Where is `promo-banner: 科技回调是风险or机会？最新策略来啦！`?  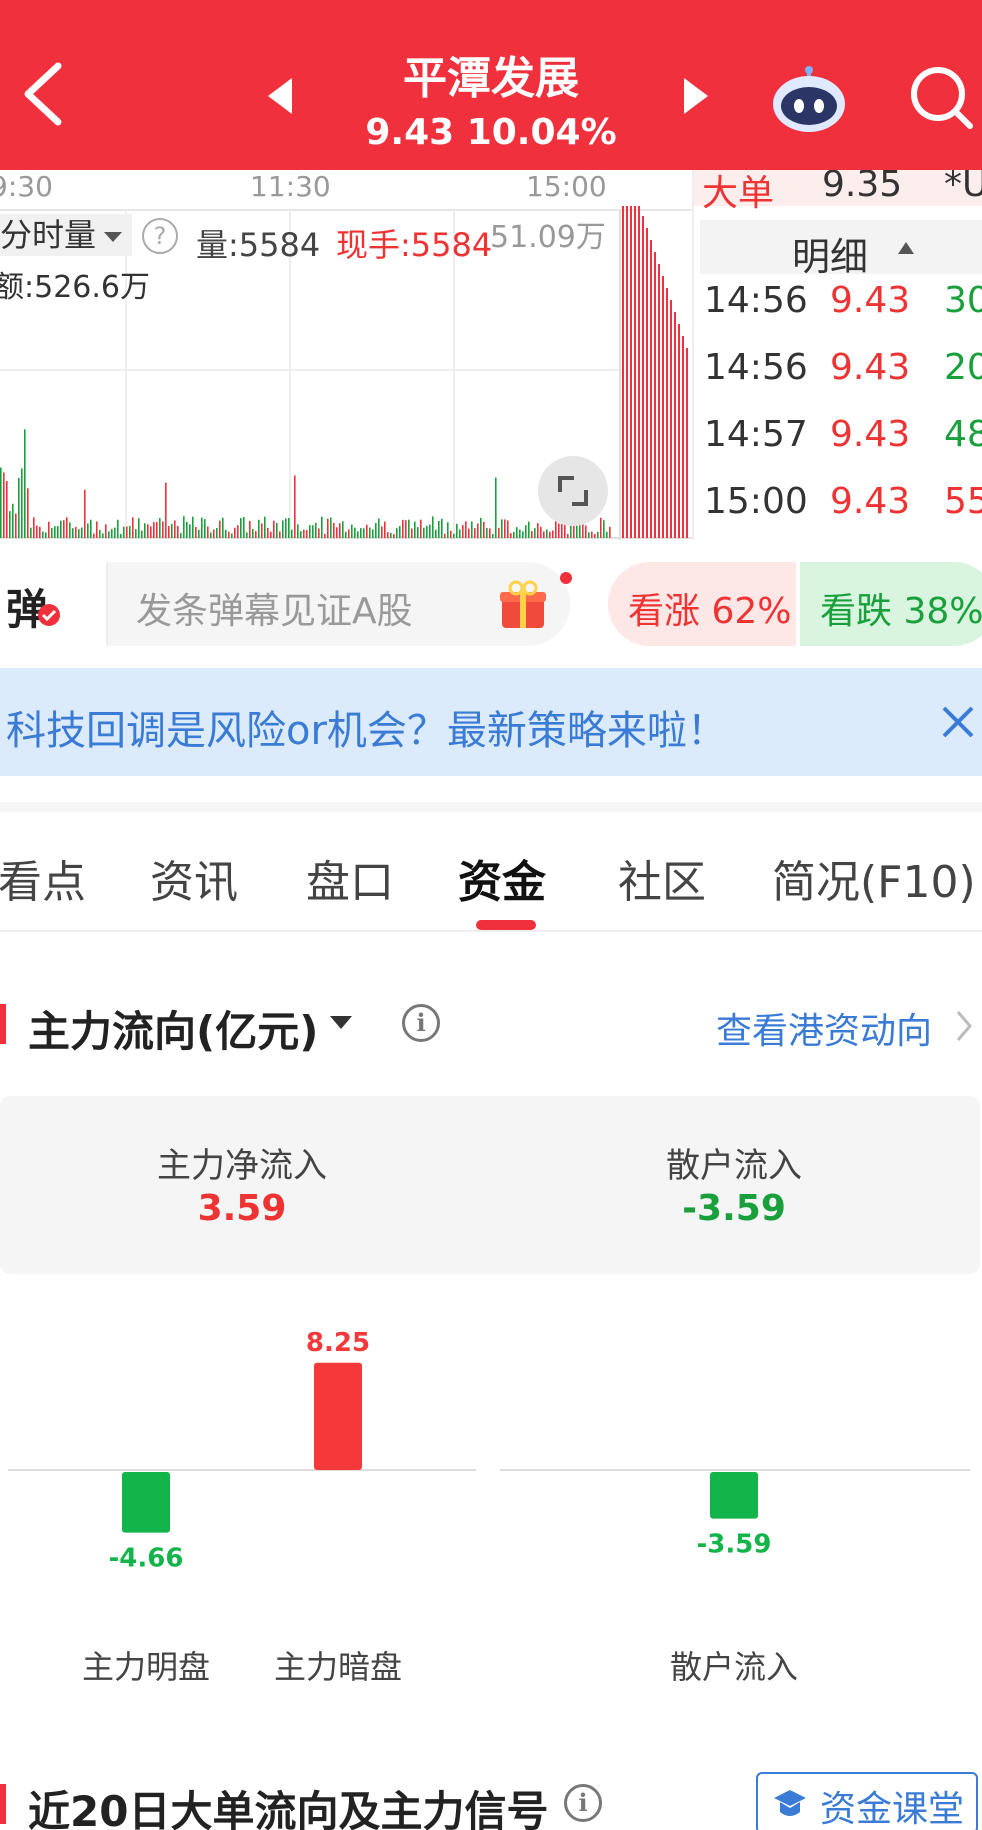 promo-banner: 科技回调是风险or机会？最新策略来啦！ is located at coordinates (491, 722).